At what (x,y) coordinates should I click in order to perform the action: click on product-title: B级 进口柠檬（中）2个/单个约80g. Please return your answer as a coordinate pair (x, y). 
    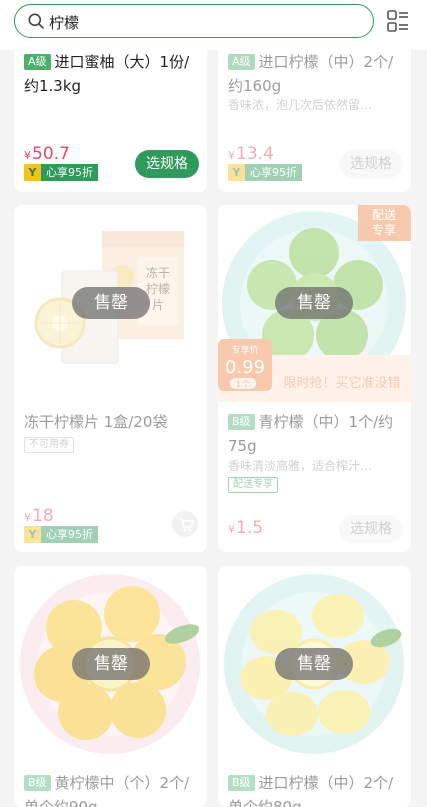
    Looking at the image, I should click on (315, 789).